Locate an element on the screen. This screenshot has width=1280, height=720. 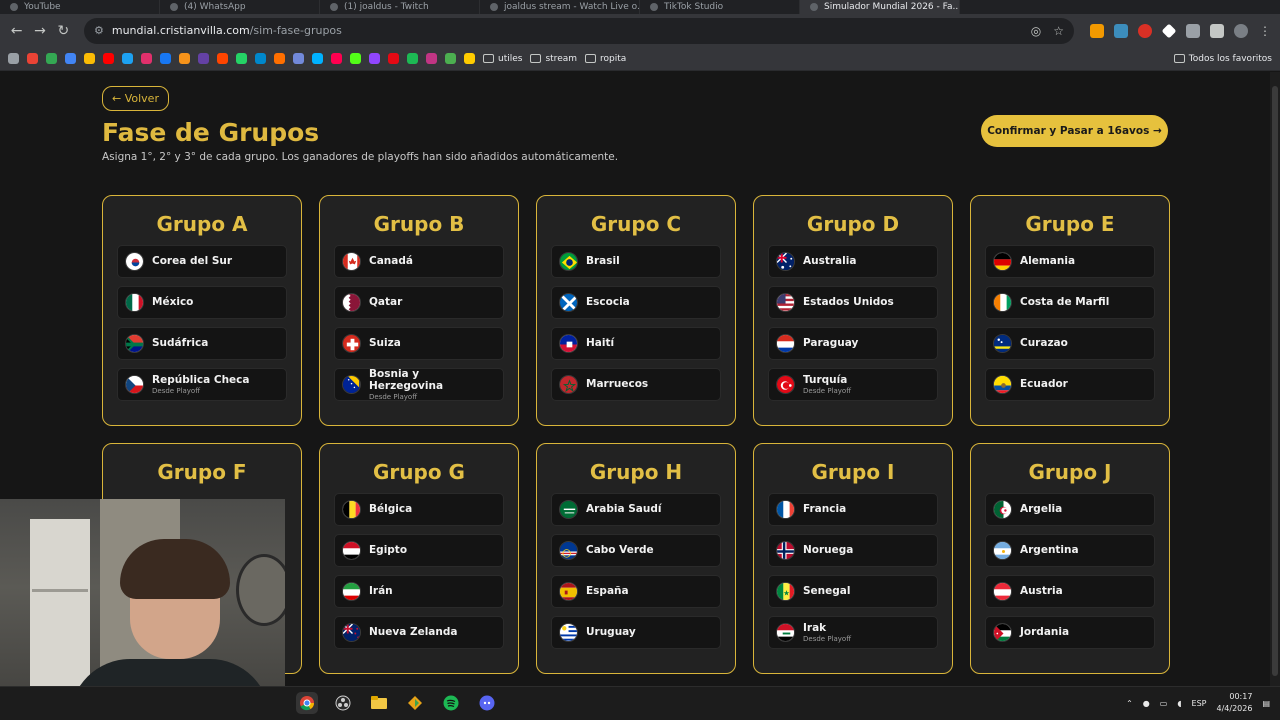
team-slot: Egipto is located at coordinates (419, 550).